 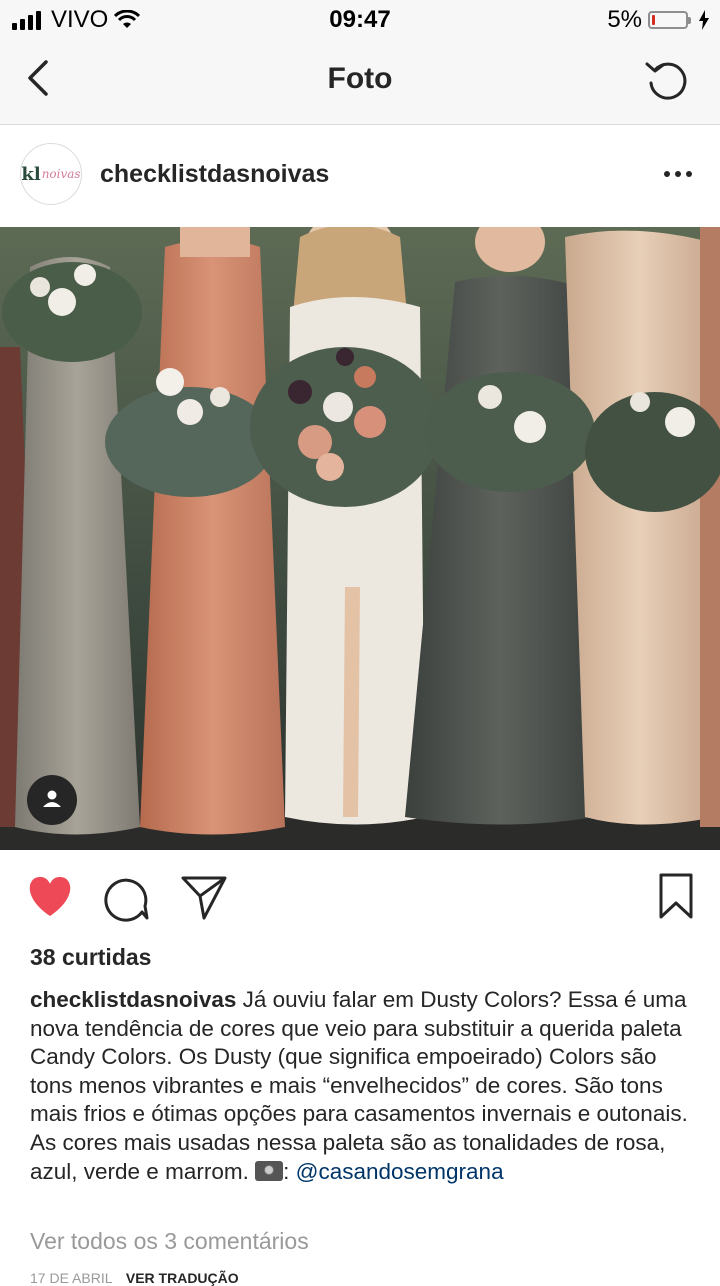 What do you see at coordinates (182, 1278) in the screenshot?
I see `translate-link: VER TRADUÇÃO` at bounding box center [182, 1278].